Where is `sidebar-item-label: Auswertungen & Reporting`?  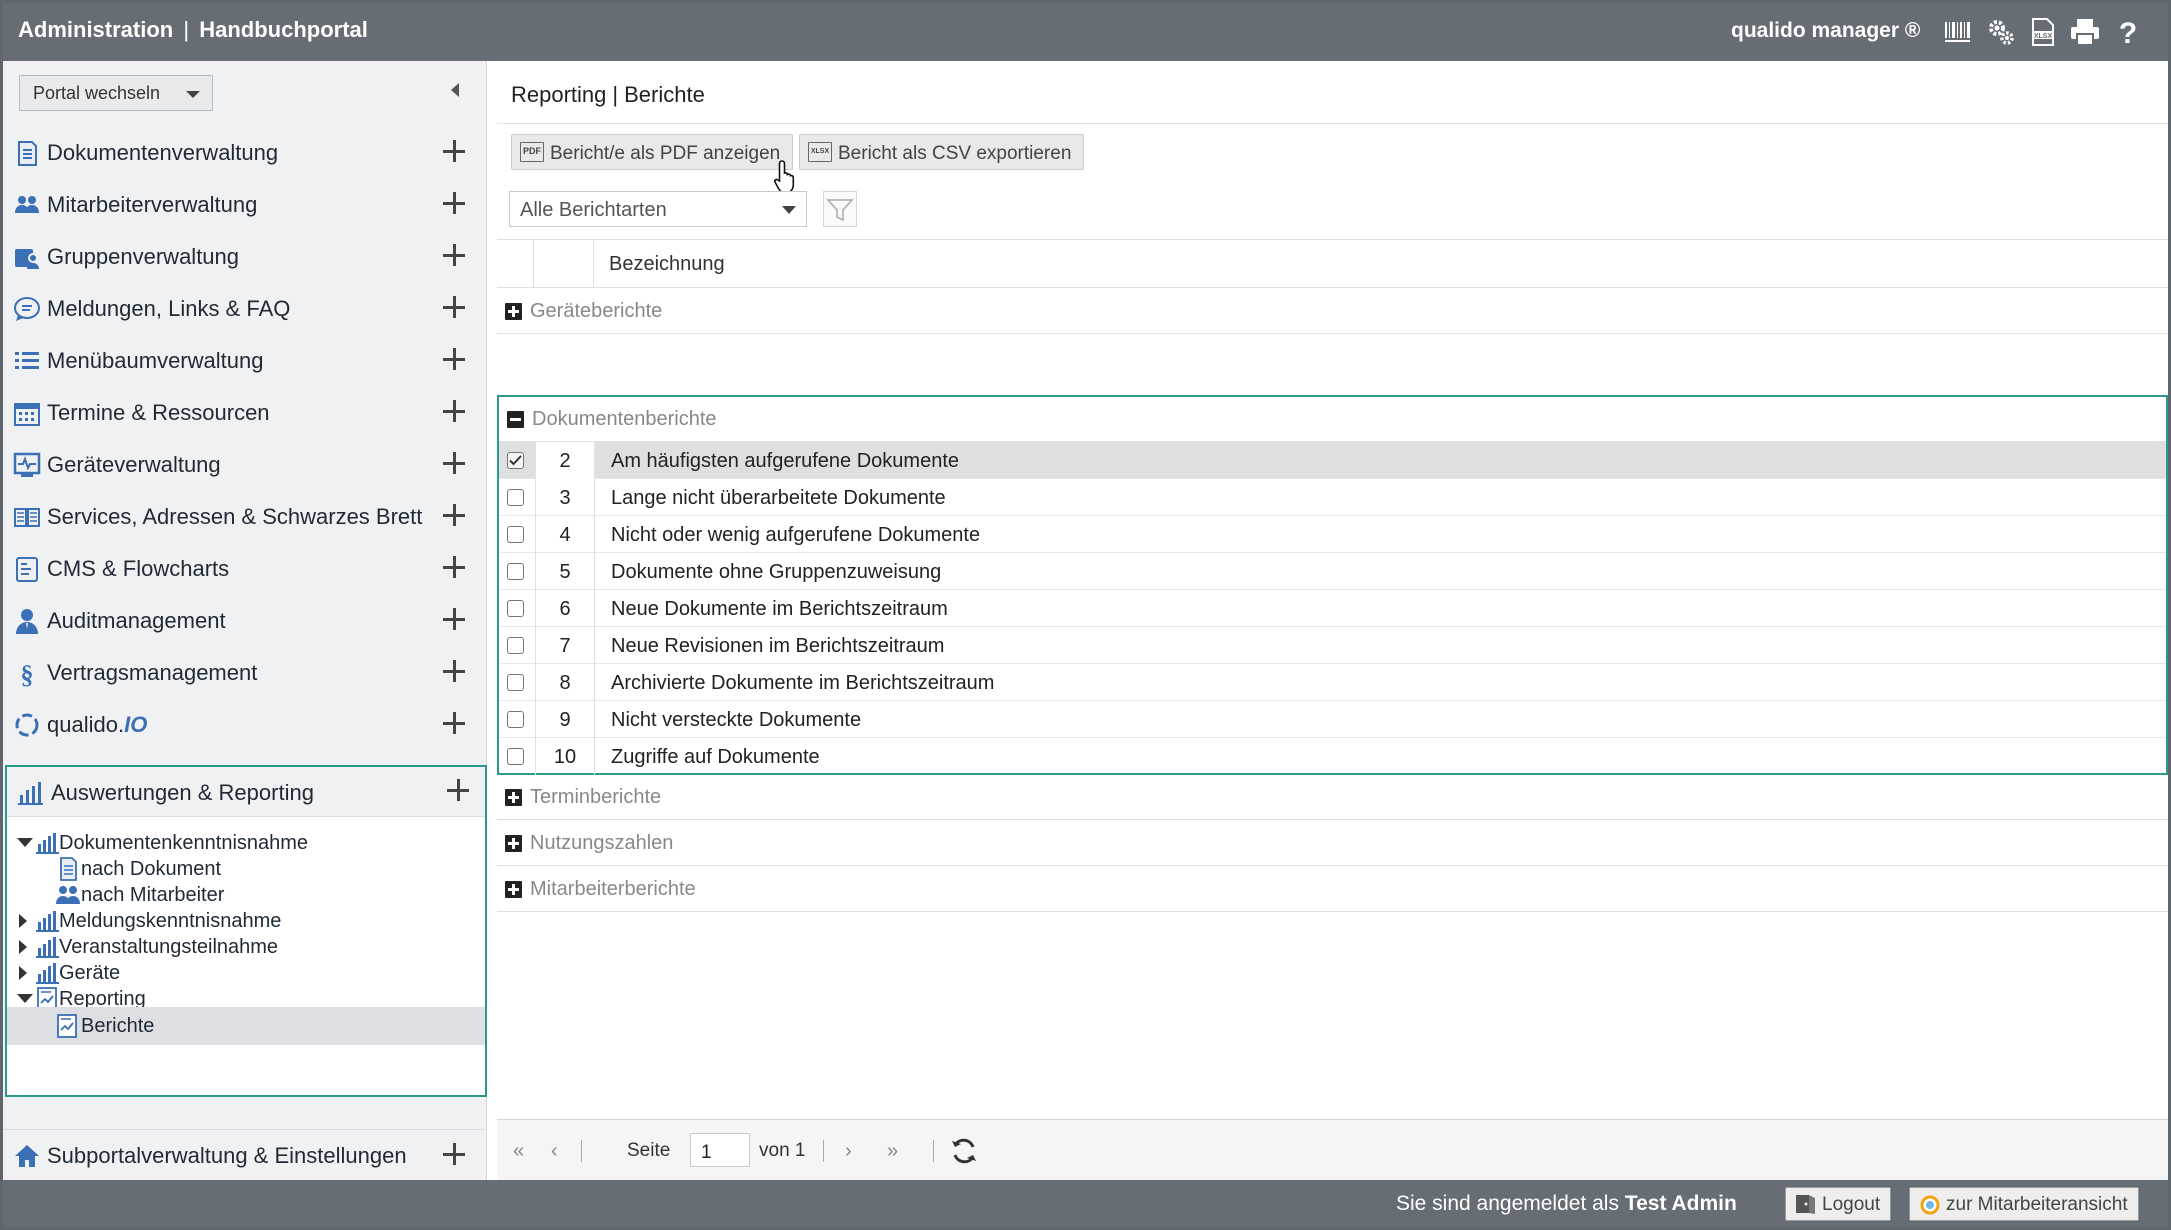
sidebar-item-label: Auswertungen & Reporting is located at coordinates (182, 792).